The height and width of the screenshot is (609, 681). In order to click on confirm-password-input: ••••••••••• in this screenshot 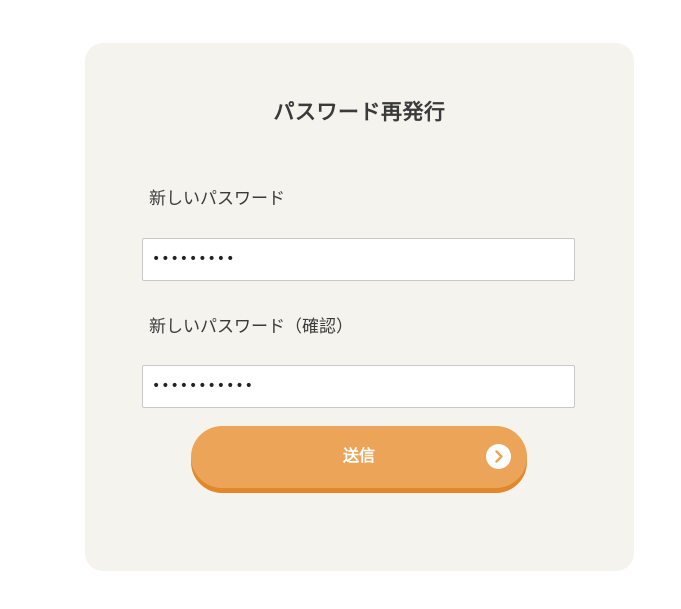, I will do `click(358, 386)`.